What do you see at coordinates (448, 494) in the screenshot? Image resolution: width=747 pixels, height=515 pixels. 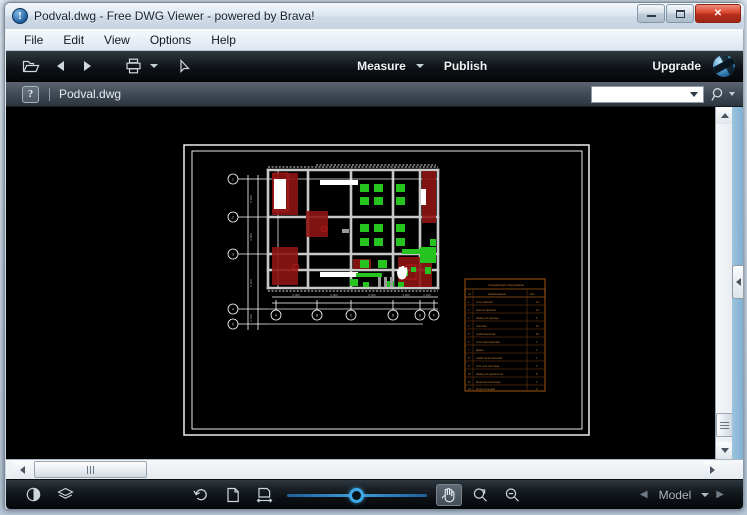 I see `pan-hand-icon` at bounding box center [448, 494].